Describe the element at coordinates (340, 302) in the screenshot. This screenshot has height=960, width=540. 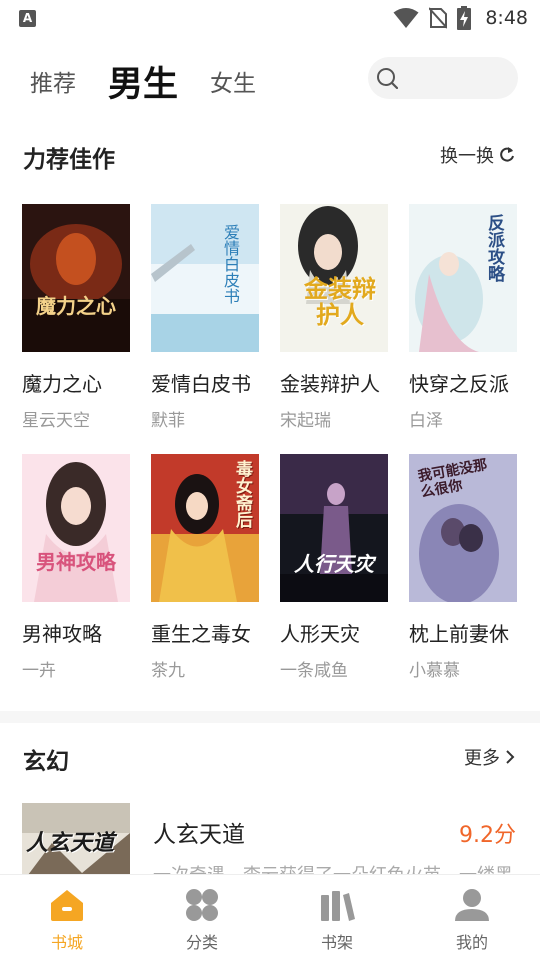
I see `book-cover-text: 金装辩护人` at that location.